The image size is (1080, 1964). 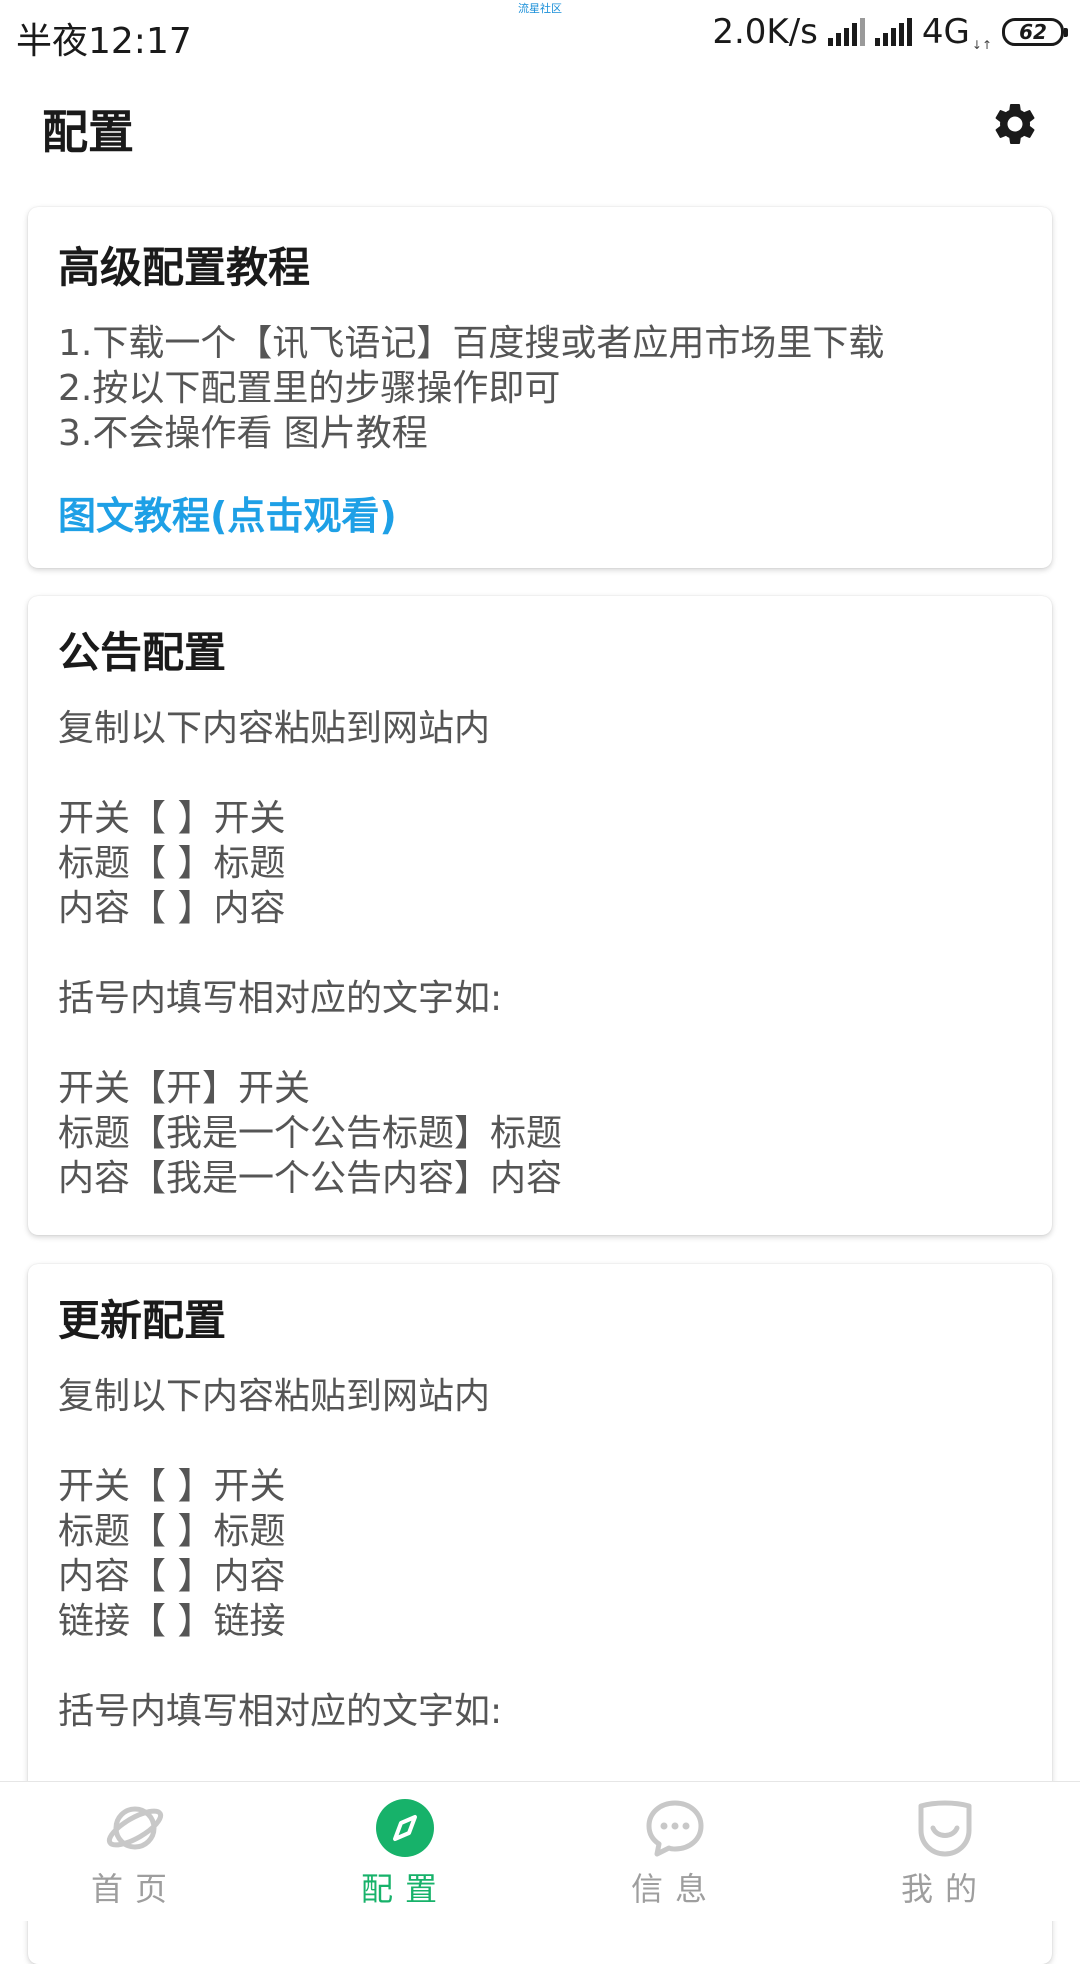 I want to click on nav-label: 配置, so click(x=404, y=1889).